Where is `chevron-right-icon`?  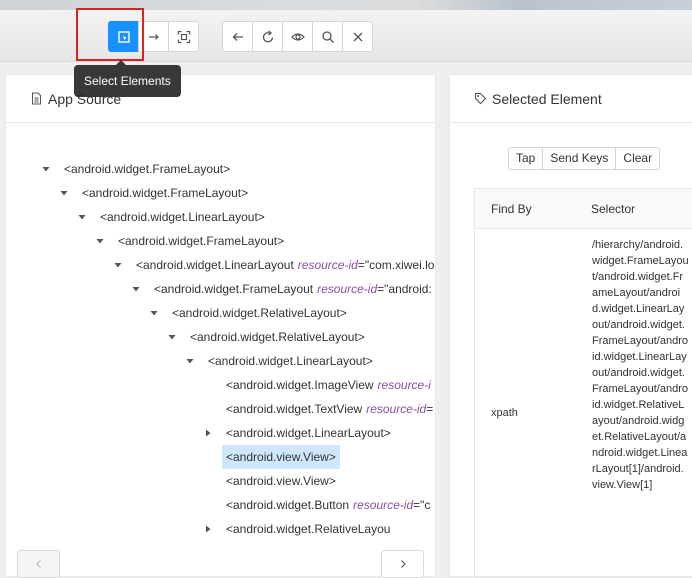 chevron-right-icon is located at coordinates (403, 564).